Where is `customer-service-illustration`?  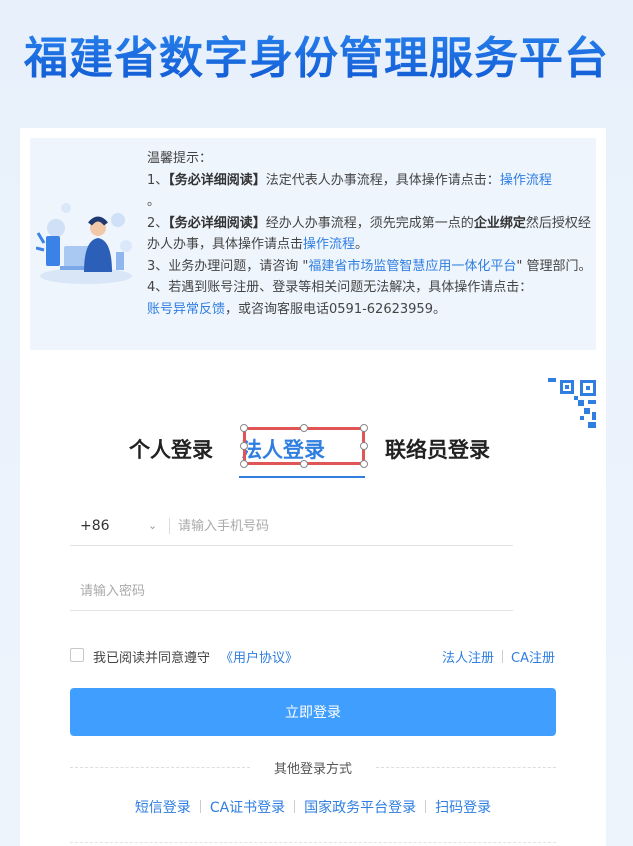 customer-service-illustration is located at coordinates (84, 243).